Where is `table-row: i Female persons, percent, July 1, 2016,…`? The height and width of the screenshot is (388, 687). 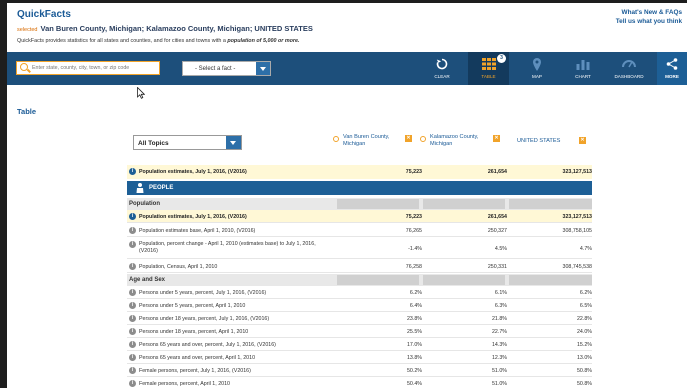 table-row: i Female persons, percent, July 1, 2016,… is located at coordinates (359, 370).